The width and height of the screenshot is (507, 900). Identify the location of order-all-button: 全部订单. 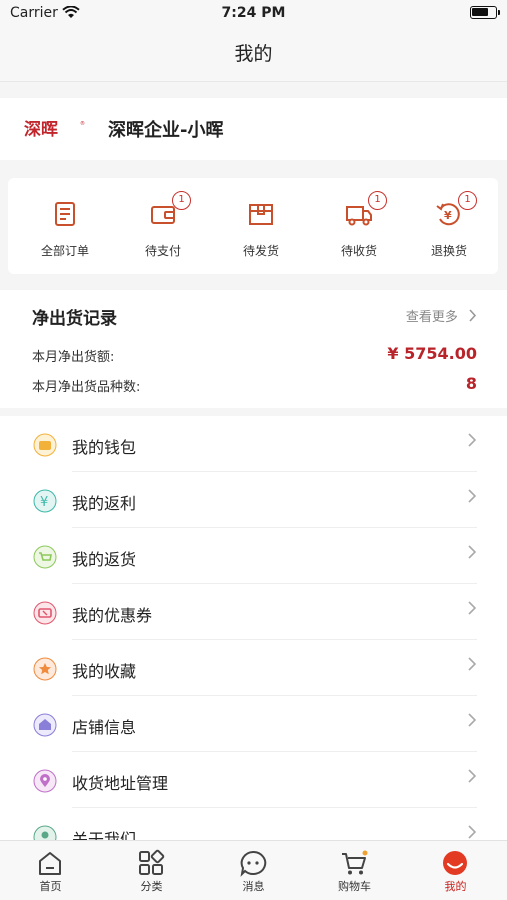
(65, 229).